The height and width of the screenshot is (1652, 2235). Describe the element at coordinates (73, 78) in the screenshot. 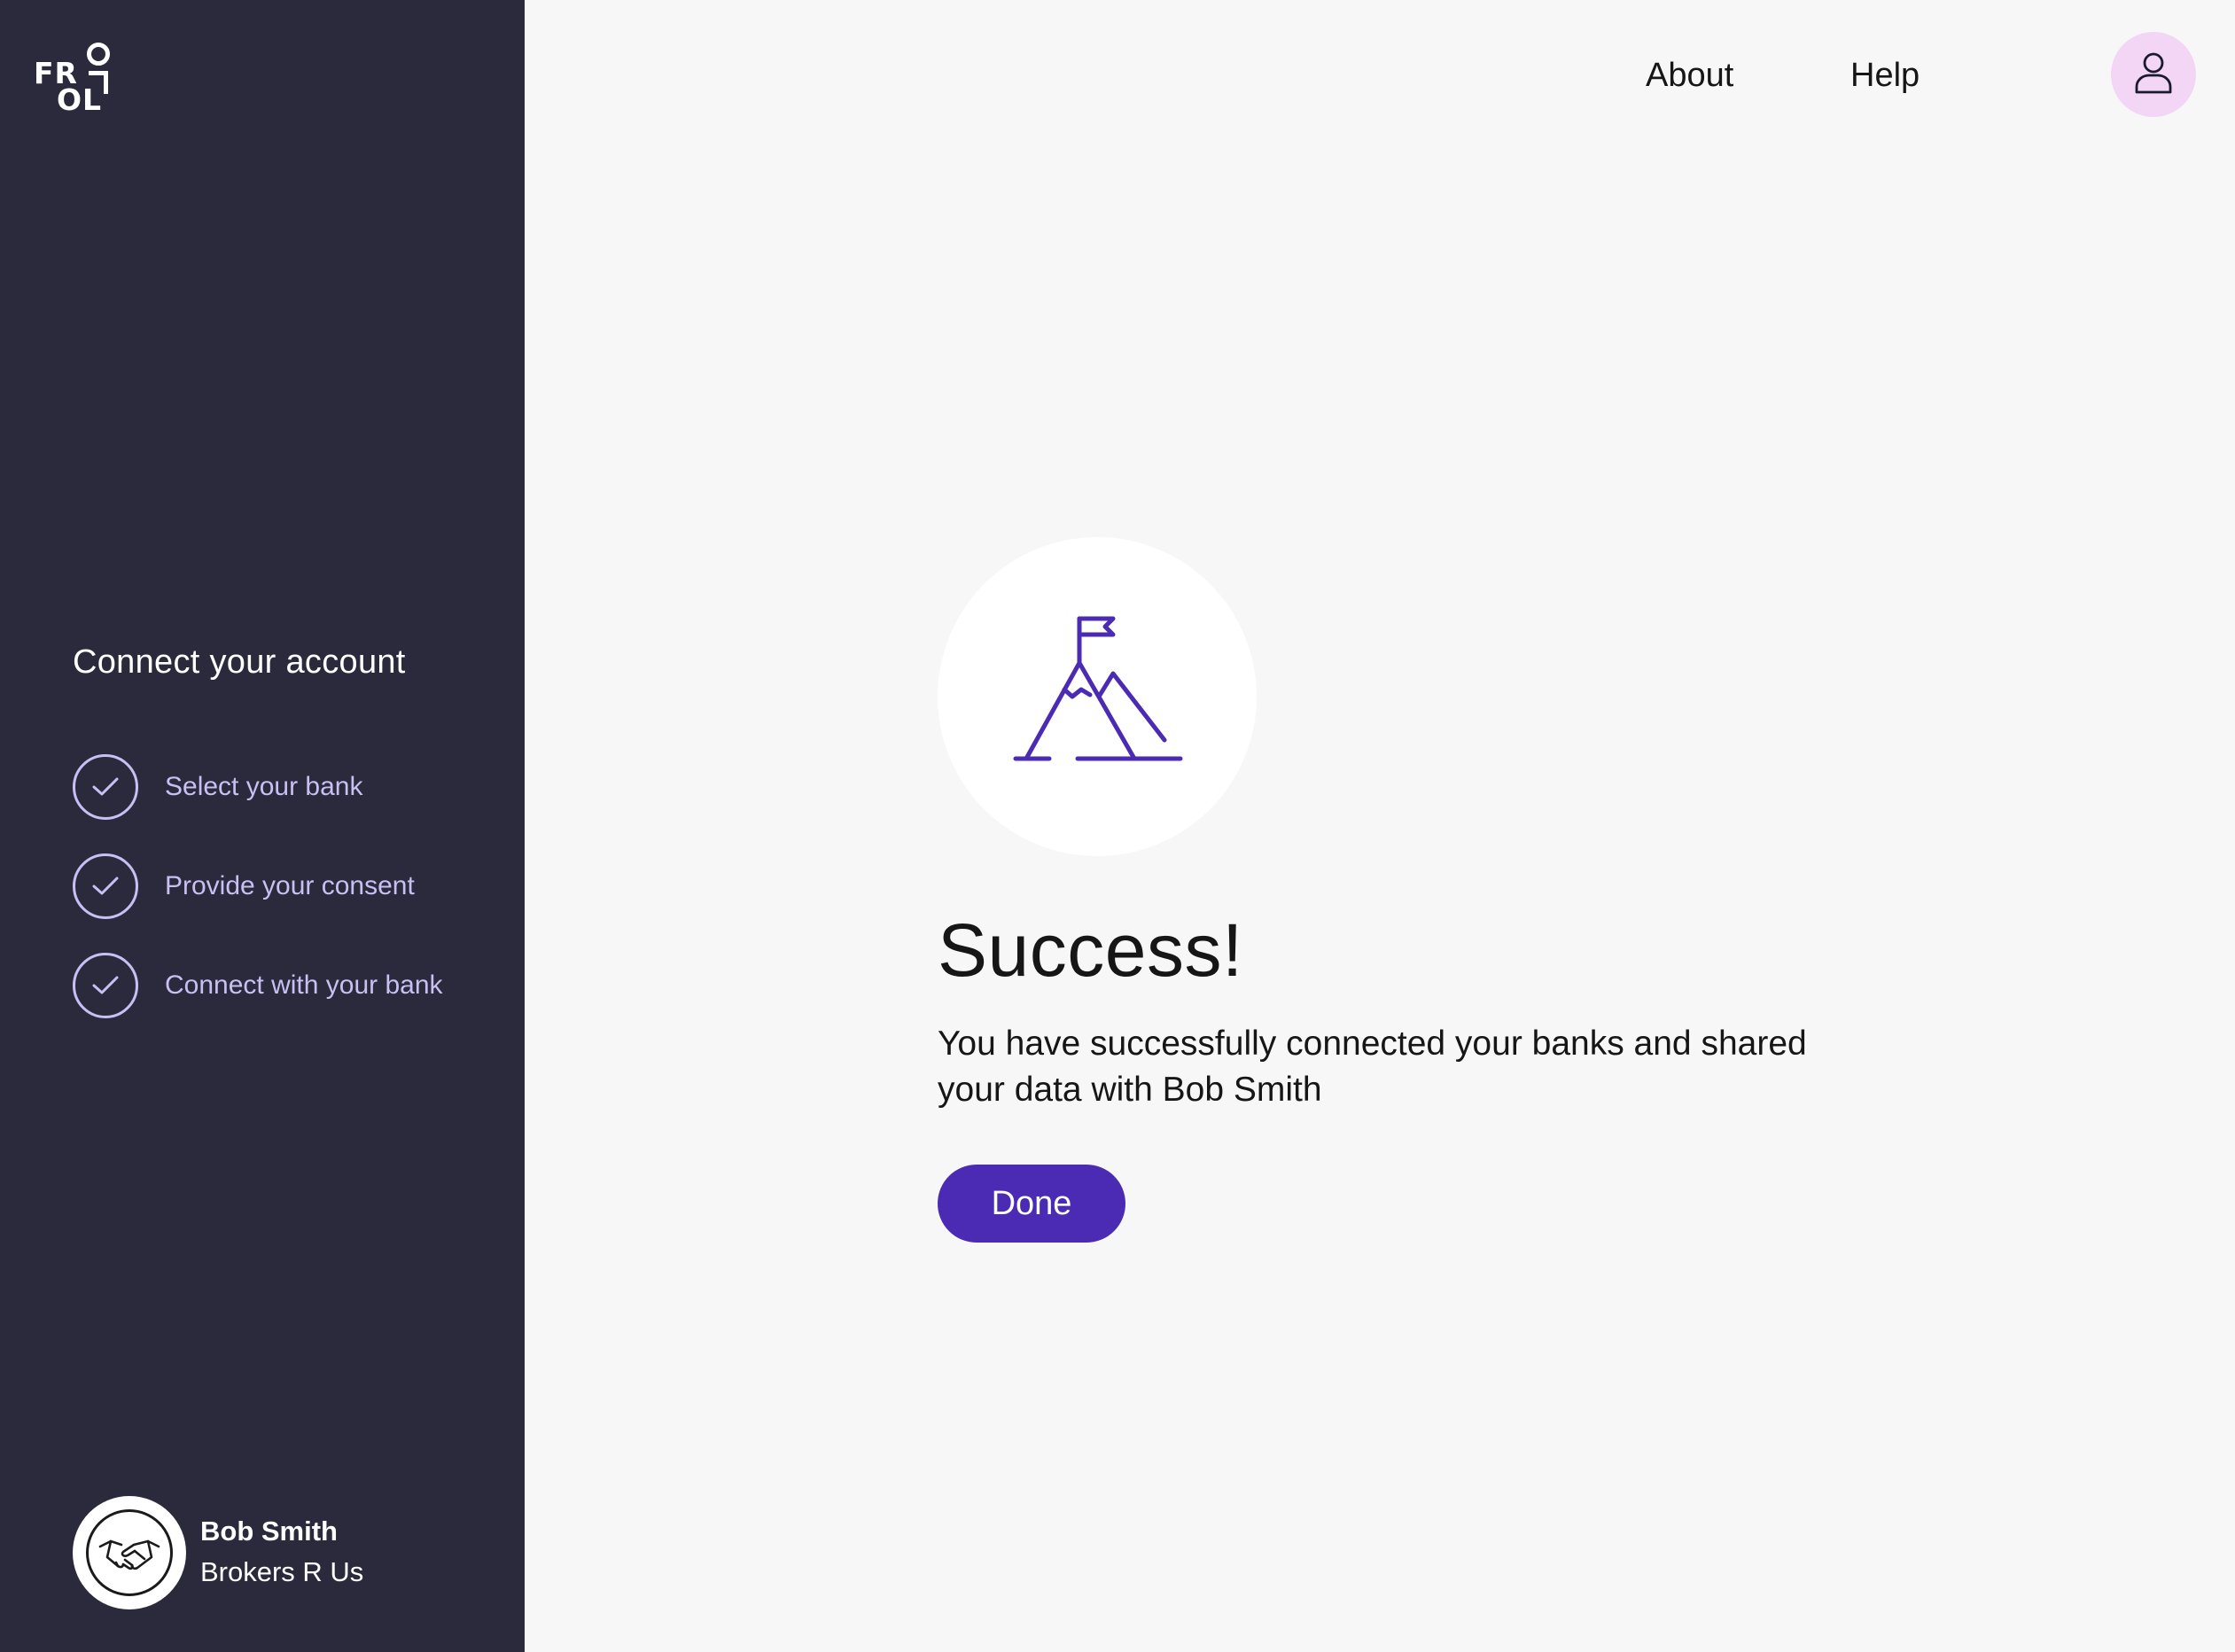

I see `frollo-logo: FR OL` at that location.